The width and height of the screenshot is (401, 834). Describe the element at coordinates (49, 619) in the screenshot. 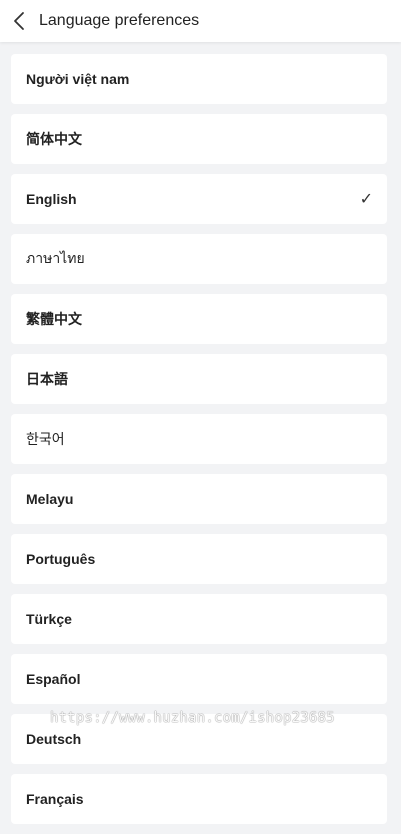

I see `language-label: Türkçe` at that location.